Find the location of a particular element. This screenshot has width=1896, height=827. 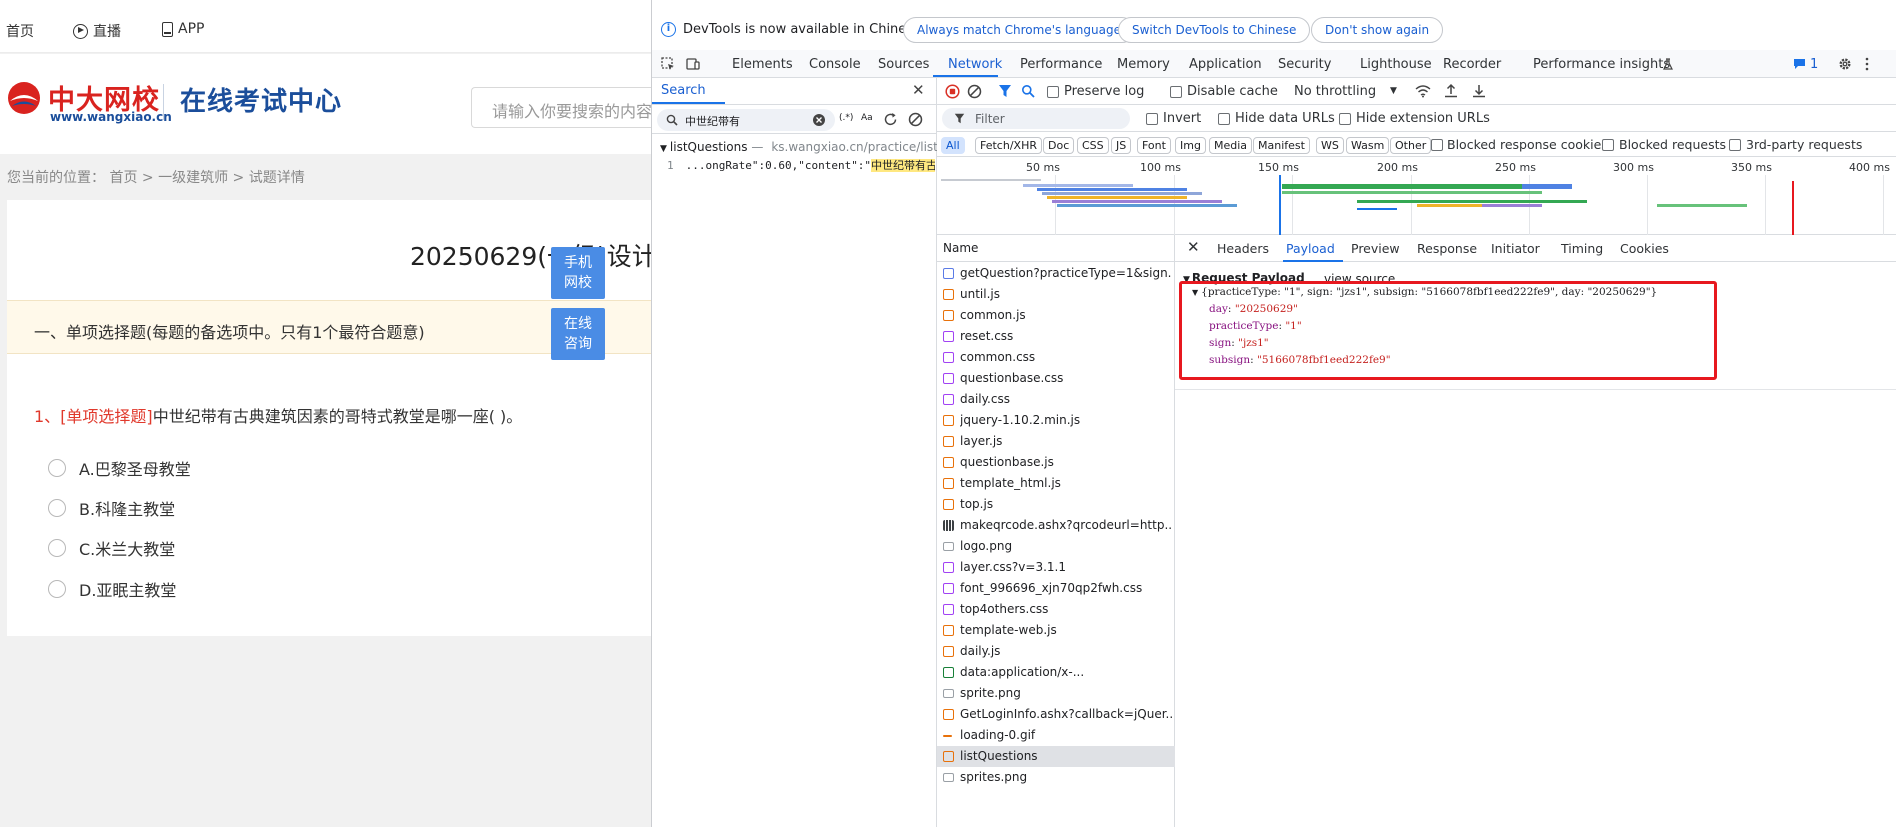

tab-console: Console is located at coordinates (835, 64).